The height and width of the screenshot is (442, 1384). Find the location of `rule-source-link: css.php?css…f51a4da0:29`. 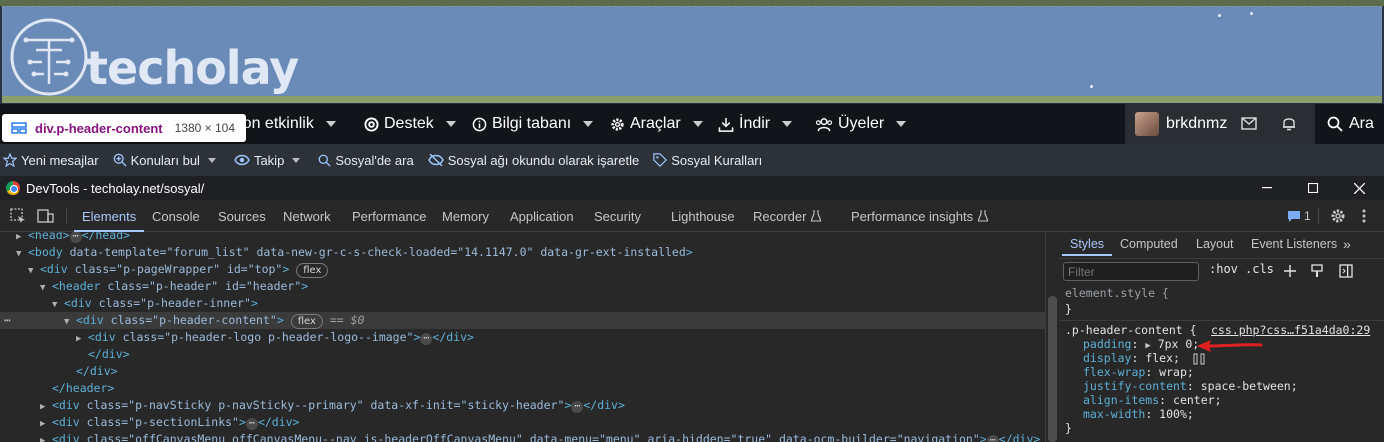

rule-source-link: css.php?css…f51a4da0:29 is located at coordinates (1290, 330).